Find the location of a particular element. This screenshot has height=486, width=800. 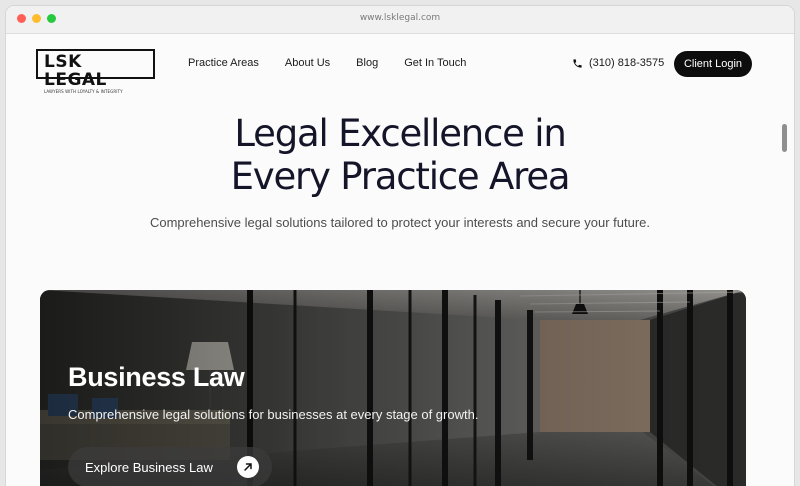

nav-get-in-touch: Get In Touch is located at coordinates (435, 63).